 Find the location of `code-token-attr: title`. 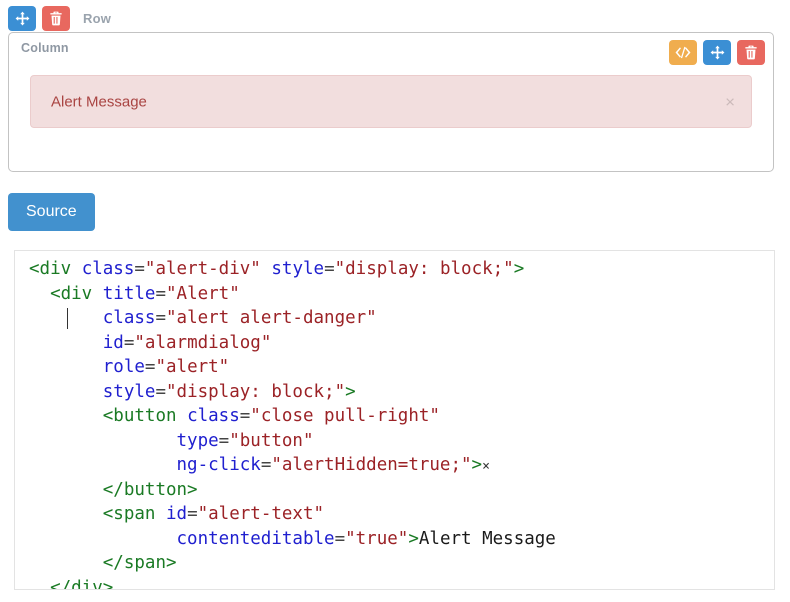

code-token-attr: title is located at coordinates (129, 293).